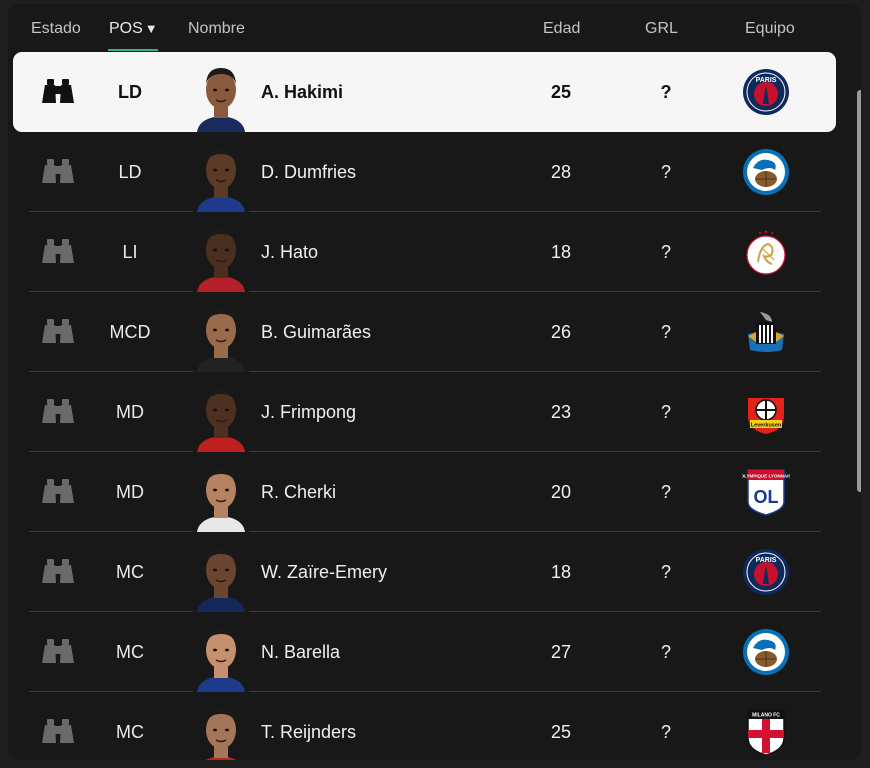 The height and width of the screenshot is (768, 870). What do you see at coordinates (561, 29) in the screenshot?
I see `column-header-edad: Edad` at bounding box center [561, 29].